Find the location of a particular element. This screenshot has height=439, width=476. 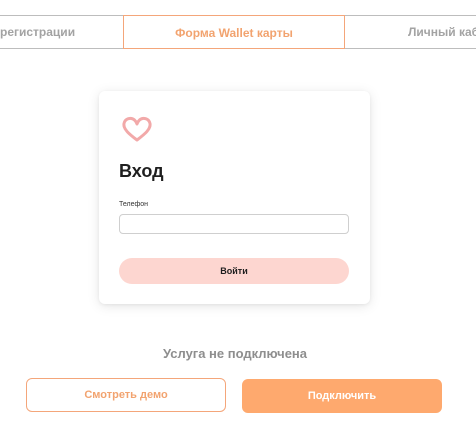

tab-personal-account: Личный каб is located at coordinates (410, 32).